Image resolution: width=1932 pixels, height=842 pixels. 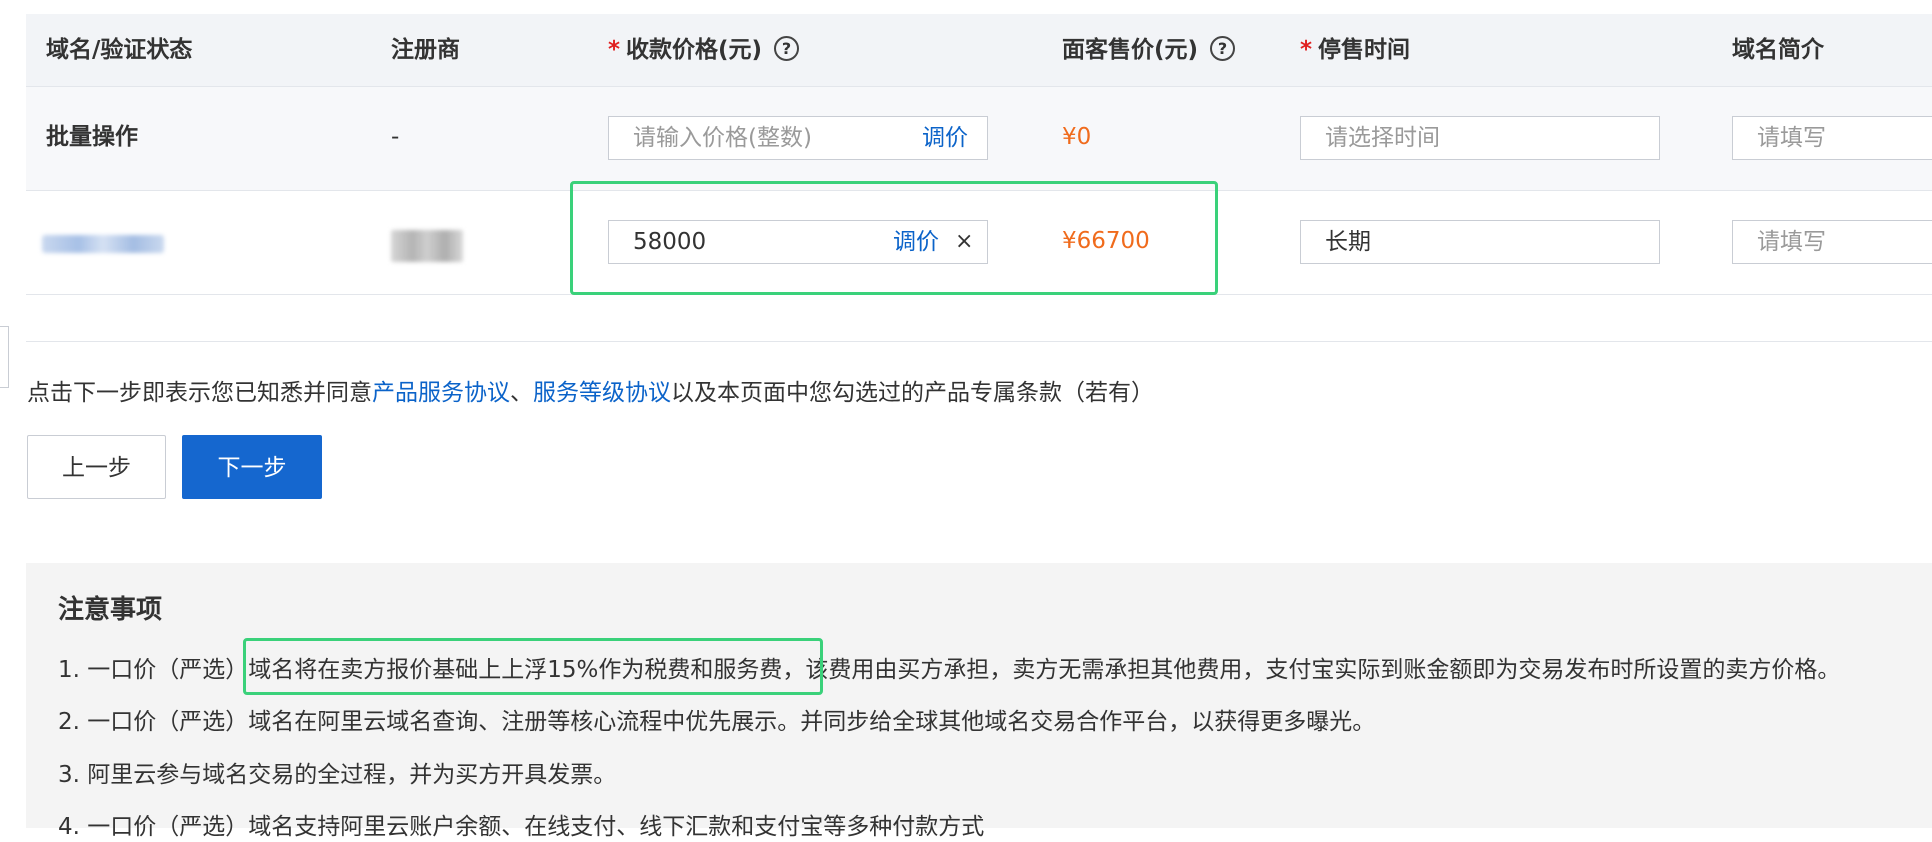 What do you see at coordinates (1364, 50) in the screenshot?
I see `header-stop-time-label: 停售时间` at bounding box center [1364, 50].